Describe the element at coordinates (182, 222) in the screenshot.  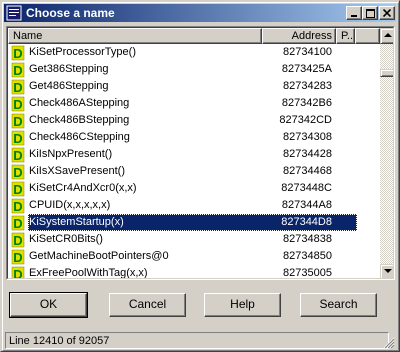
I see `list-item-selected: D KiSystemStartup(x) 827344D8` at that location.